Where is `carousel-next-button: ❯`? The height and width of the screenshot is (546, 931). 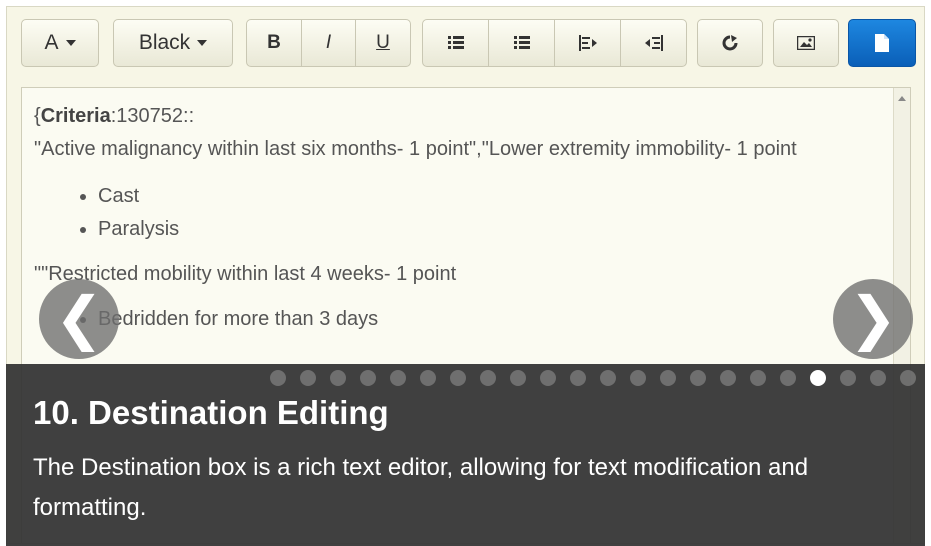 carousel-next-button: ❯ is located at coordinates (873, 319).